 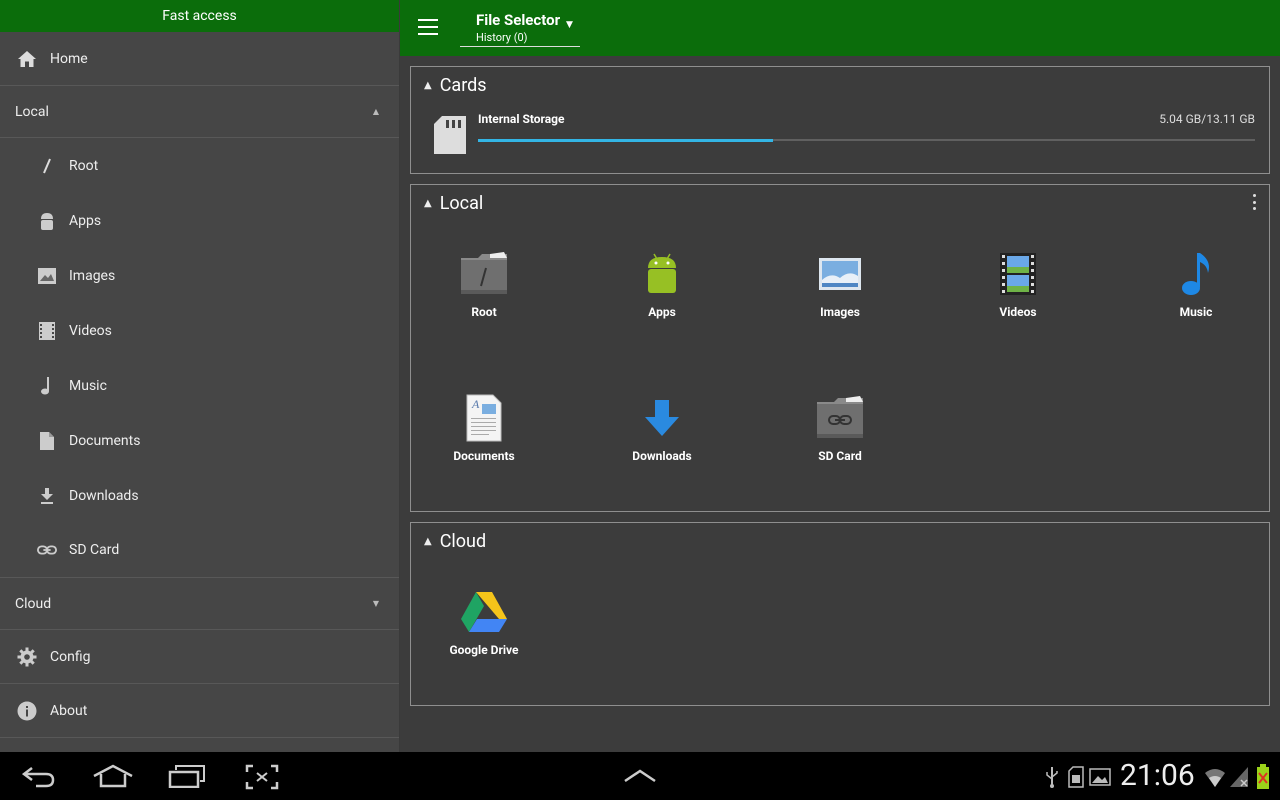 I want to click on local-panel-header: ▲ Local, so click(x=453, y=203).